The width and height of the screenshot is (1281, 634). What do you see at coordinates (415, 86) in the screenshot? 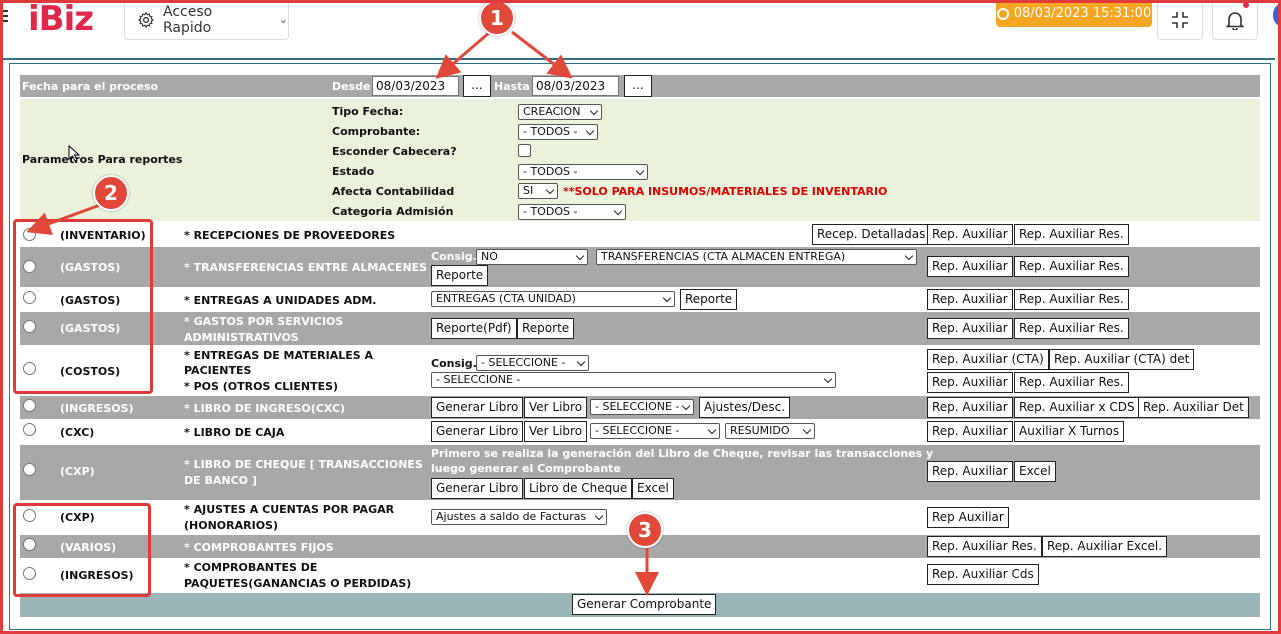
I see `desde-input: 08/03/2023` at bounding box center [415, 86].